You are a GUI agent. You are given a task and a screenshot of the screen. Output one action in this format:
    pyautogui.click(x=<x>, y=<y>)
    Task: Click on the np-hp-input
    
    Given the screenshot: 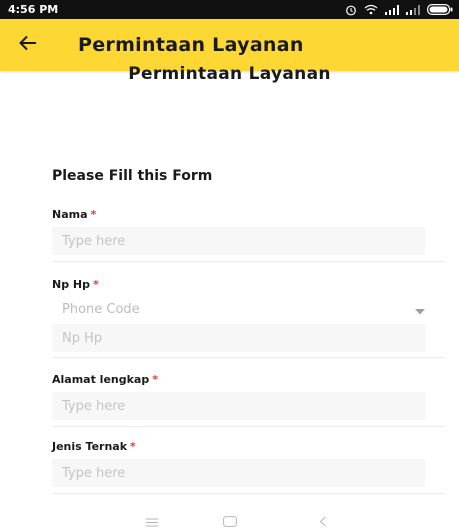 What is the action you would take?
    pyautogui.click(x=238, y=338)
    